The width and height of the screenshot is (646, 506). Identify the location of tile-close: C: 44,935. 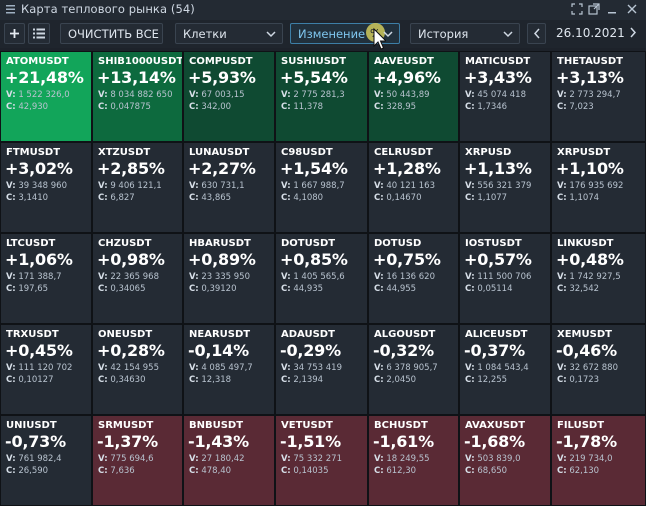
(302, 289).